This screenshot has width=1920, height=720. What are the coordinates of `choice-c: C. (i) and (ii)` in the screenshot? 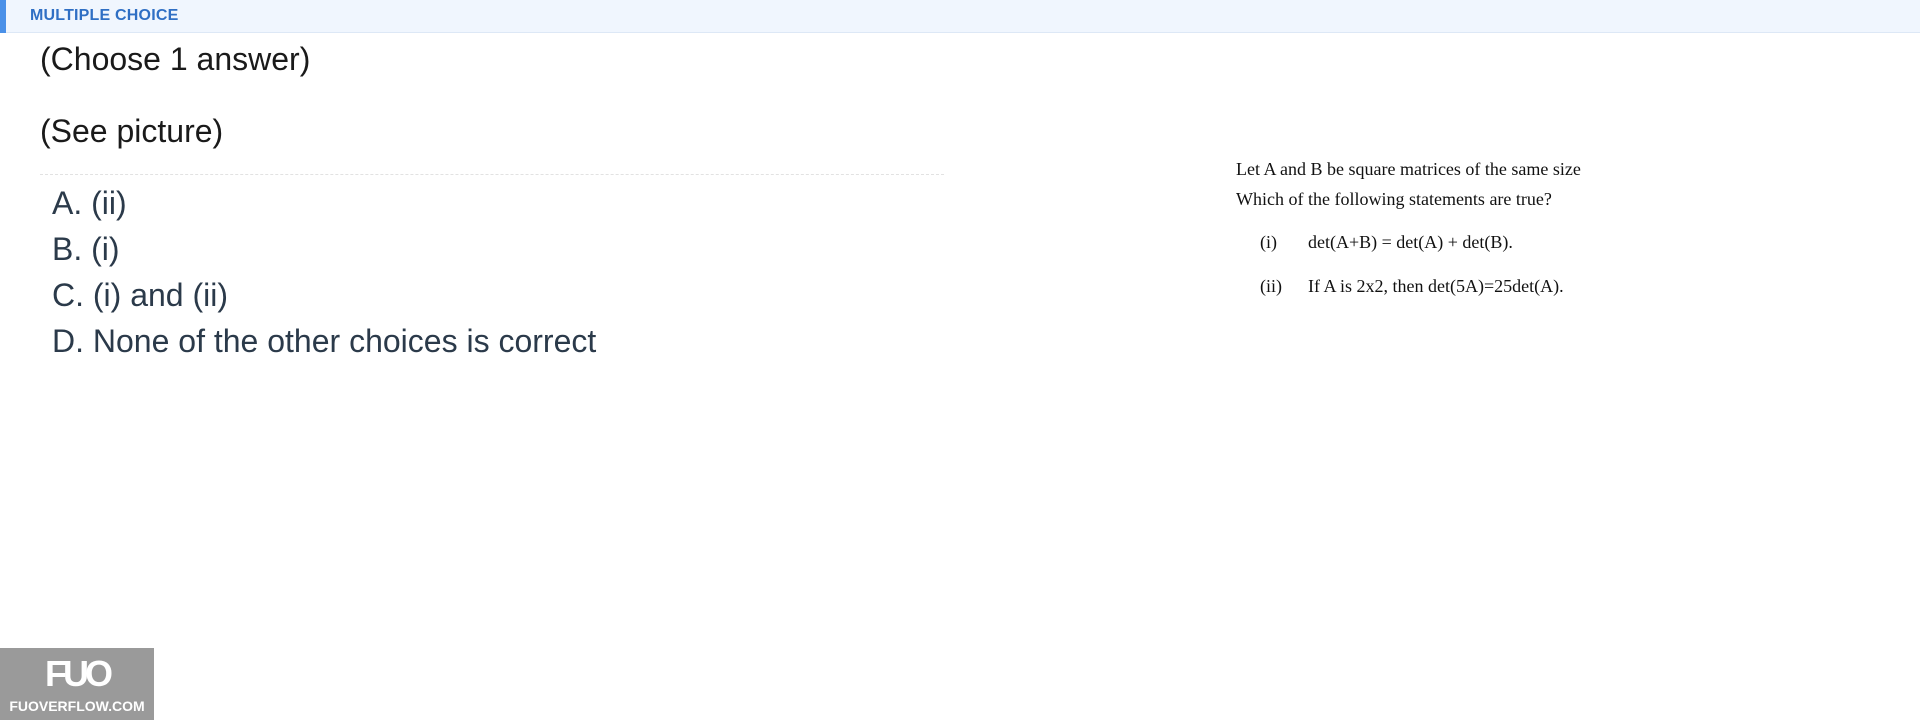 It's located at (324, 295).